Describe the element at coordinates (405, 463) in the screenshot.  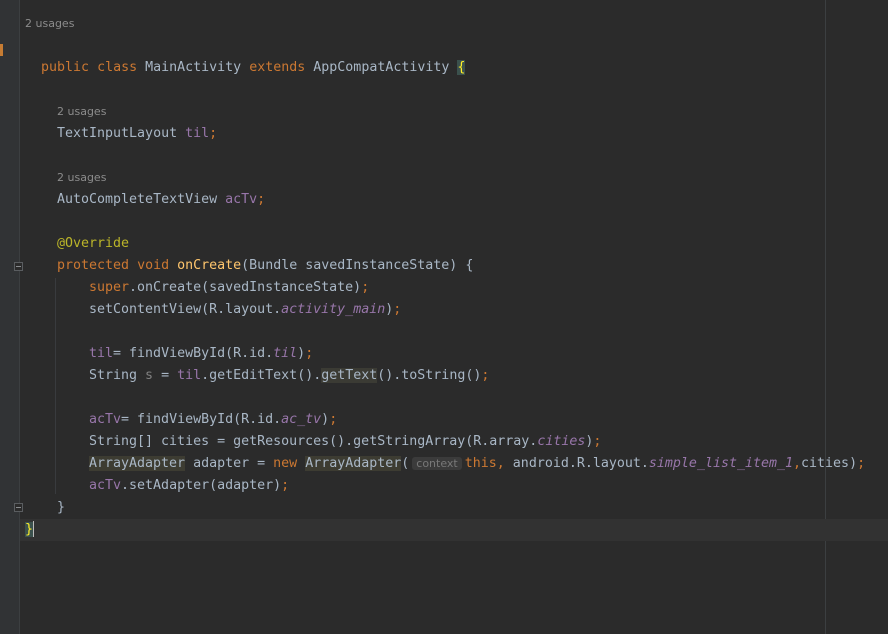
I see `code-text: (` at that location.